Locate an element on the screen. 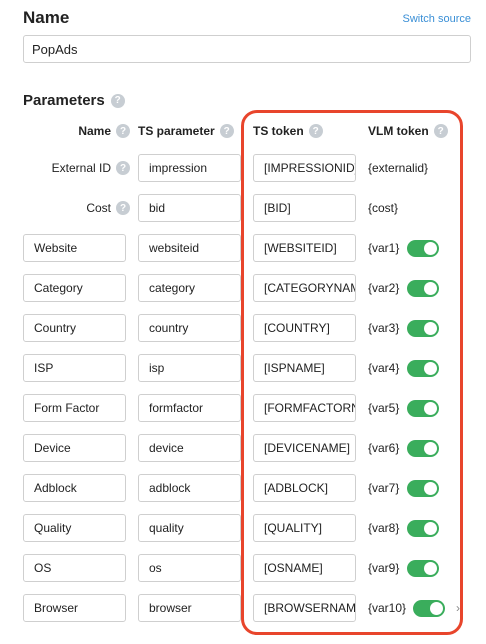 The width and height of the screenshot is (486, 644). vlm-token-label: {var2} is located at coordinates (384, 288).